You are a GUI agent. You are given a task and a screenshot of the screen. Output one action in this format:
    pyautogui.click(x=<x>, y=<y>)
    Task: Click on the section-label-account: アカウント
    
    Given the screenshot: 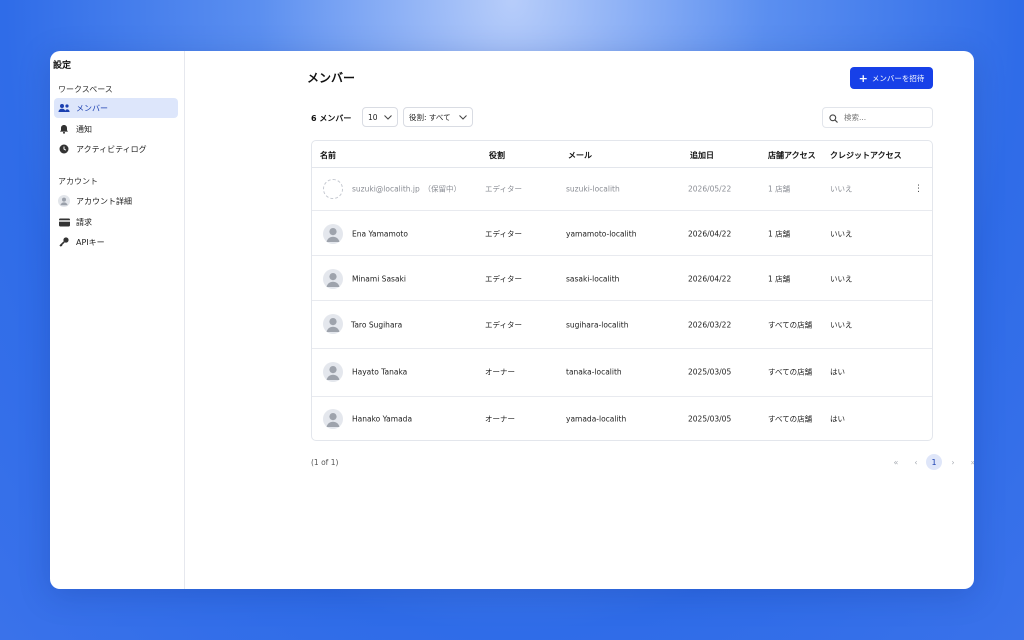 What is the action you would take?
    pyautogui.click(x=78, y=181)
    